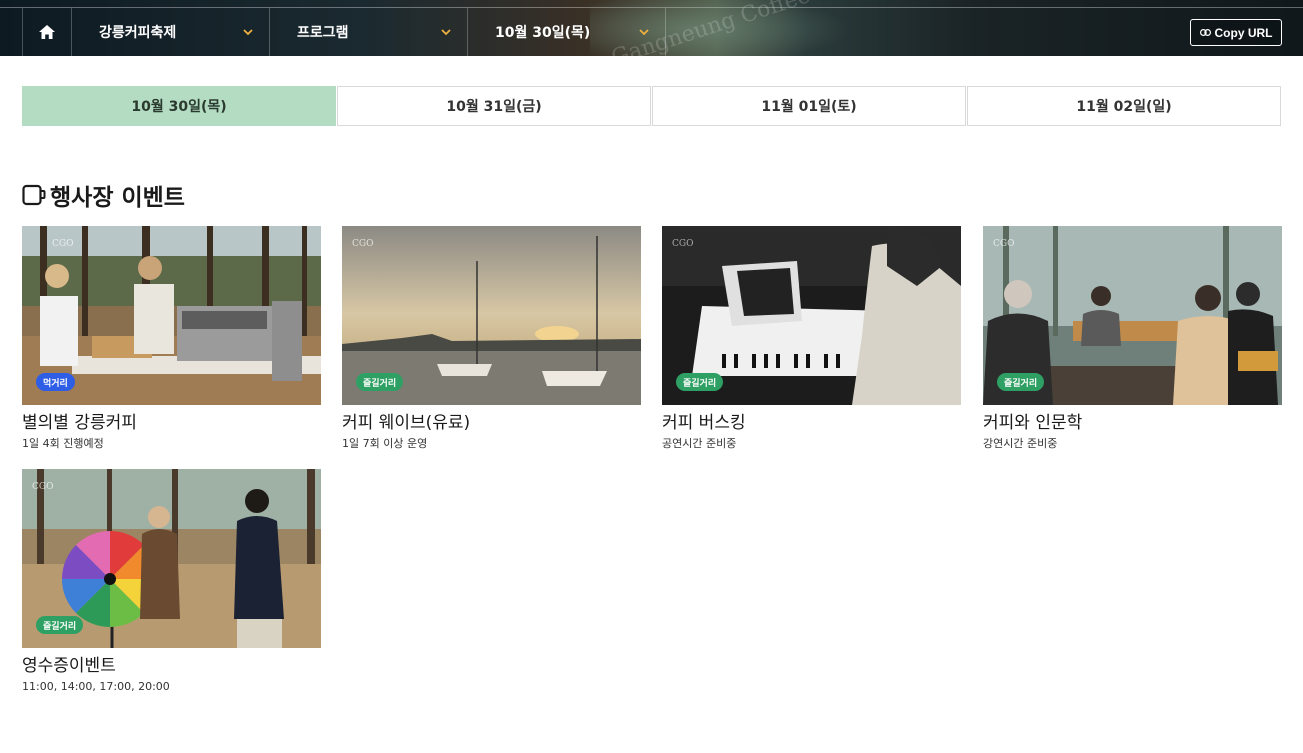  What do you see at coordinates (1205, 32) in the screenshot?
I see `link-icon` at bounding box center [1205, 32].